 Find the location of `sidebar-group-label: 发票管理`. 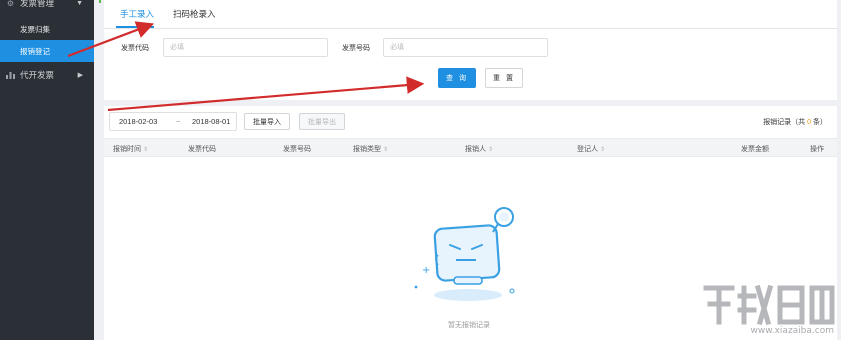

sidebar-group-label: 发票管理 is located at coordinates (37, 4).